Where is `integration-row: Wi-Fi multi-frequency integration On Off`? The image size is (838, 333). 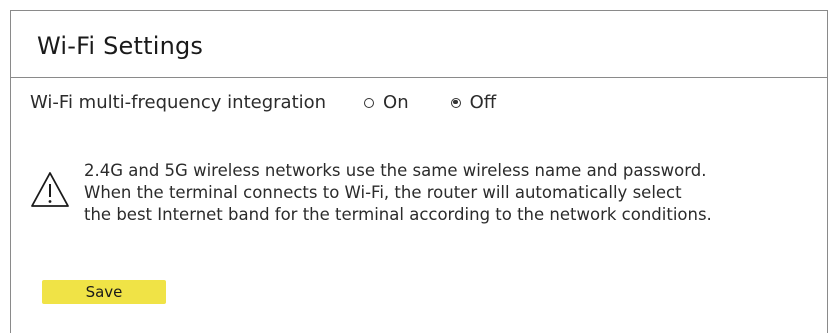 integration-row: Wi-Fi multi-frequency integration On Off is located at coordinates (263, 102).